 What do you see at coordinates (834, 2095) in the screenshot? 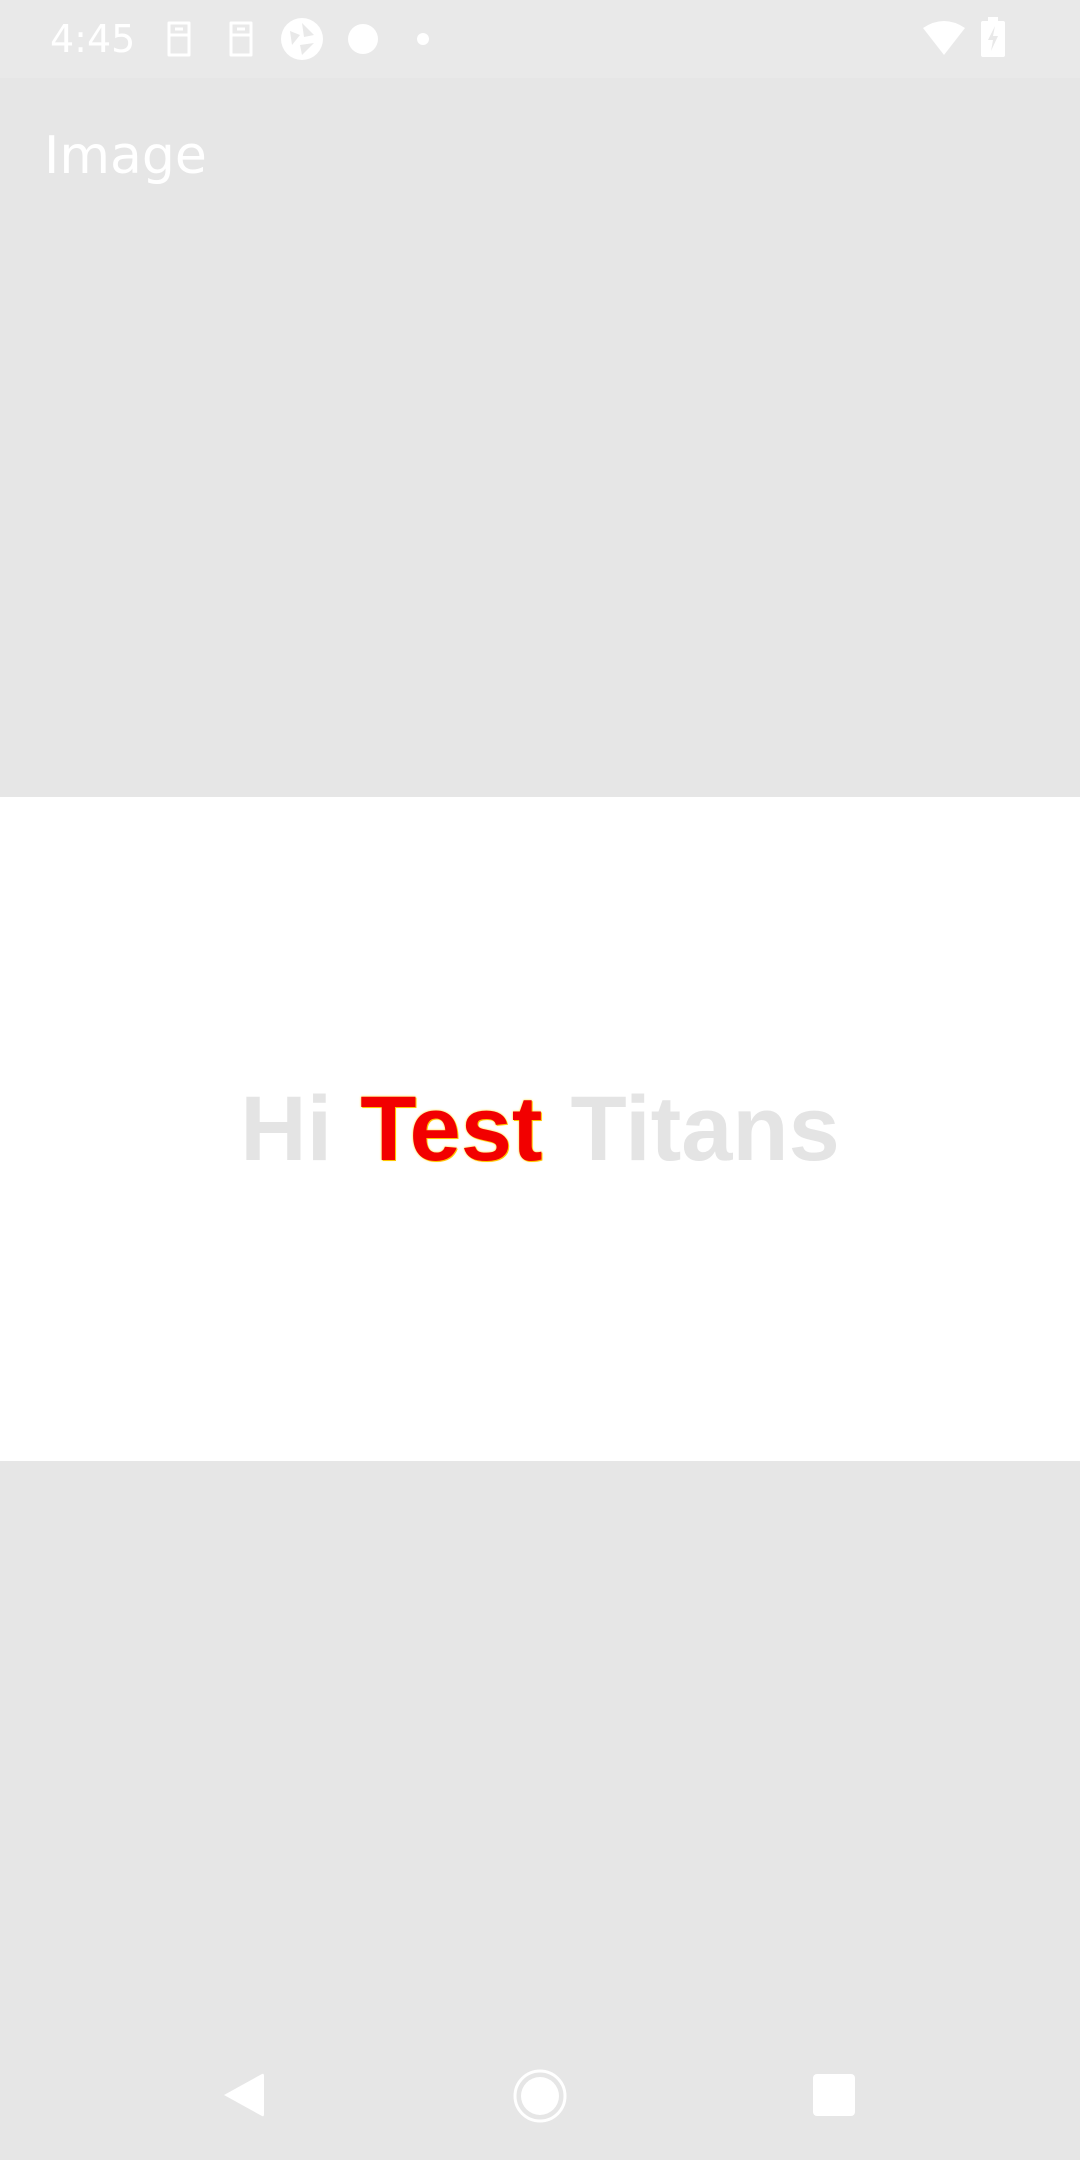
I see `recents-icon` at bounding box center [834, 2095].